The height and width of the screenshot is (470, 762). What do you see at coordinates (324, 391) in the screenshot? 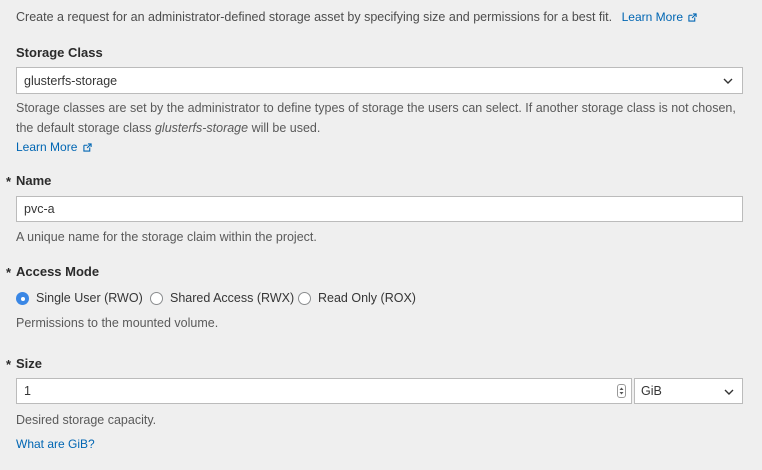
I see `size-input: 1` at bounding box center [324, 391].